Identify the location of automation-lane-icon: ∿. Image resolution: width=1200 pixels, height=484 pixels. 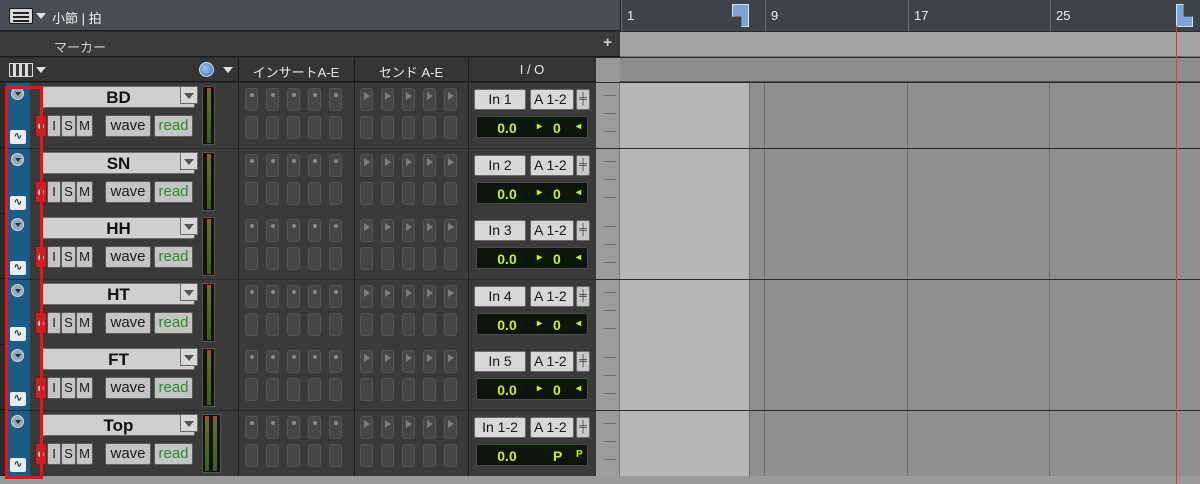
(18, 464).